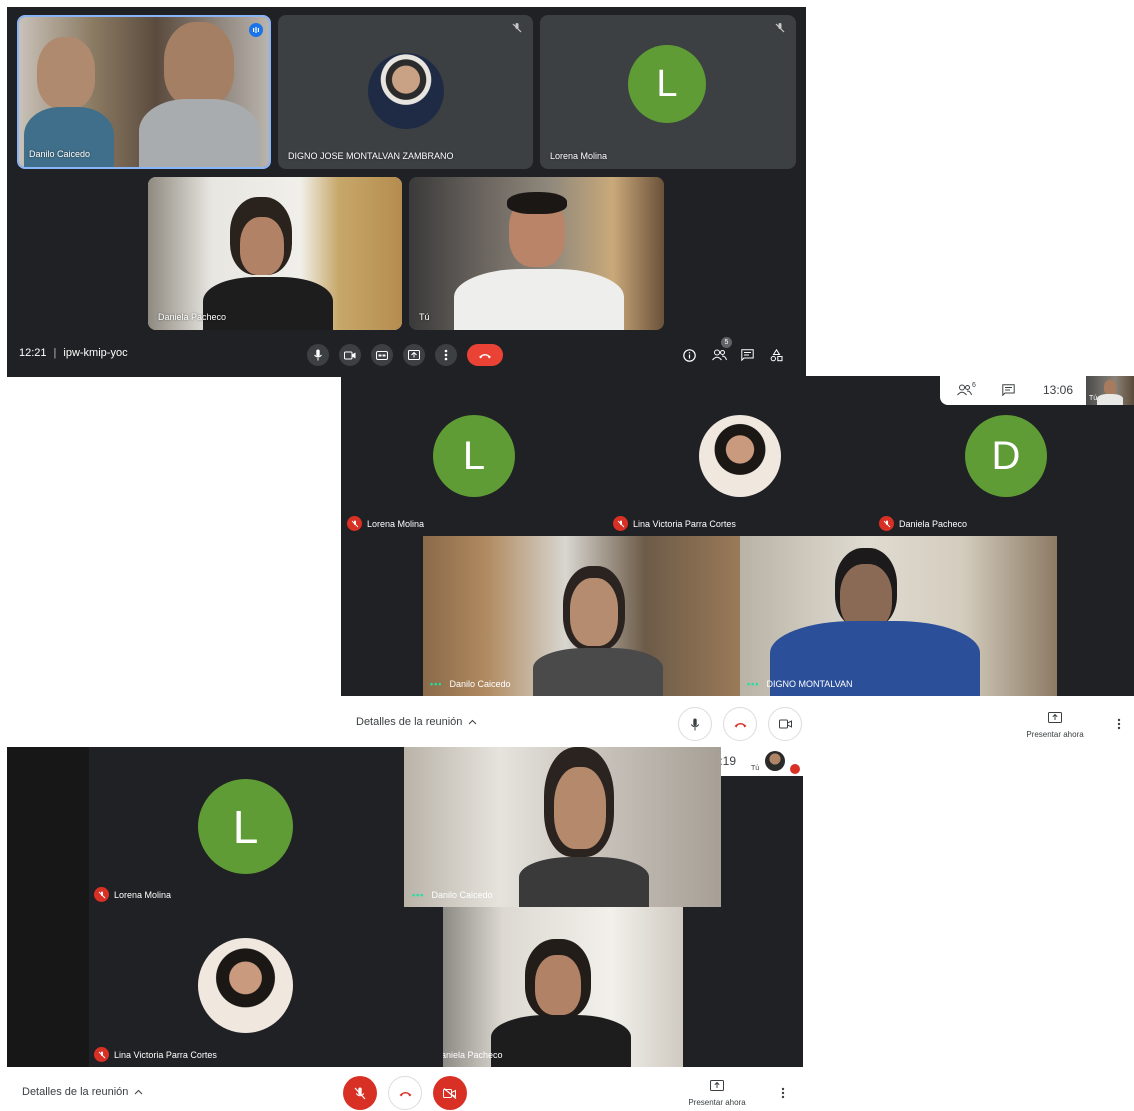  What do you see at coordinates (536, 253) in the screenshot?
I see `participant-tile-self: Tú` at bounding box center [536, 253].